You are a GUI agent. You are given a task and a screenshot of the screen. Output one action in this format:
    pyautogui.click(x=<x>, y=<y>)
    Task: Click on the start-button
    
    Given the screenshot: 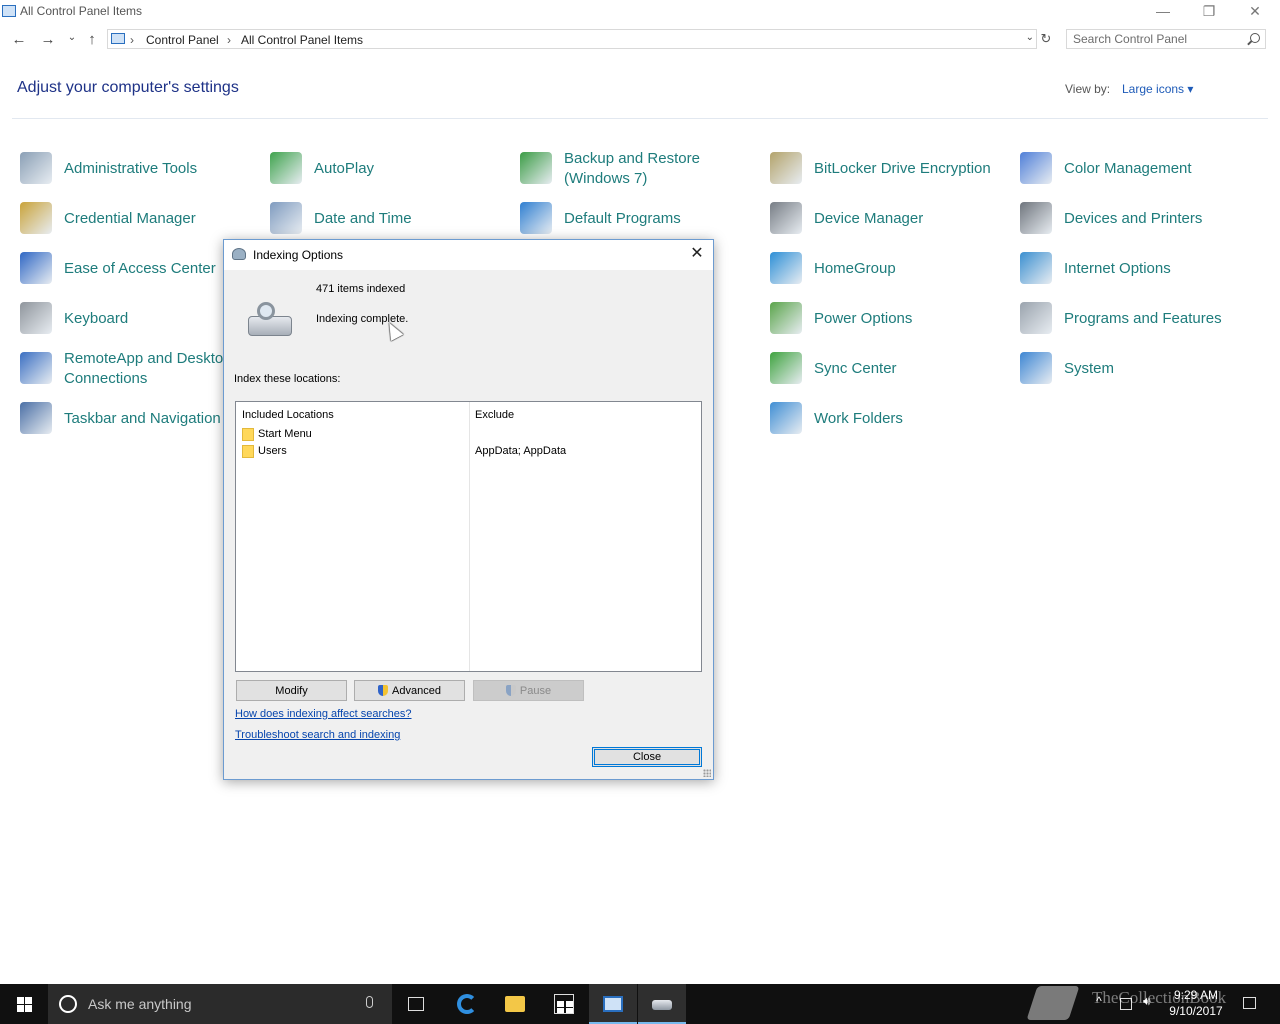 What is the action you would take?
    pyautogui.click(x=24, y=1004)
    